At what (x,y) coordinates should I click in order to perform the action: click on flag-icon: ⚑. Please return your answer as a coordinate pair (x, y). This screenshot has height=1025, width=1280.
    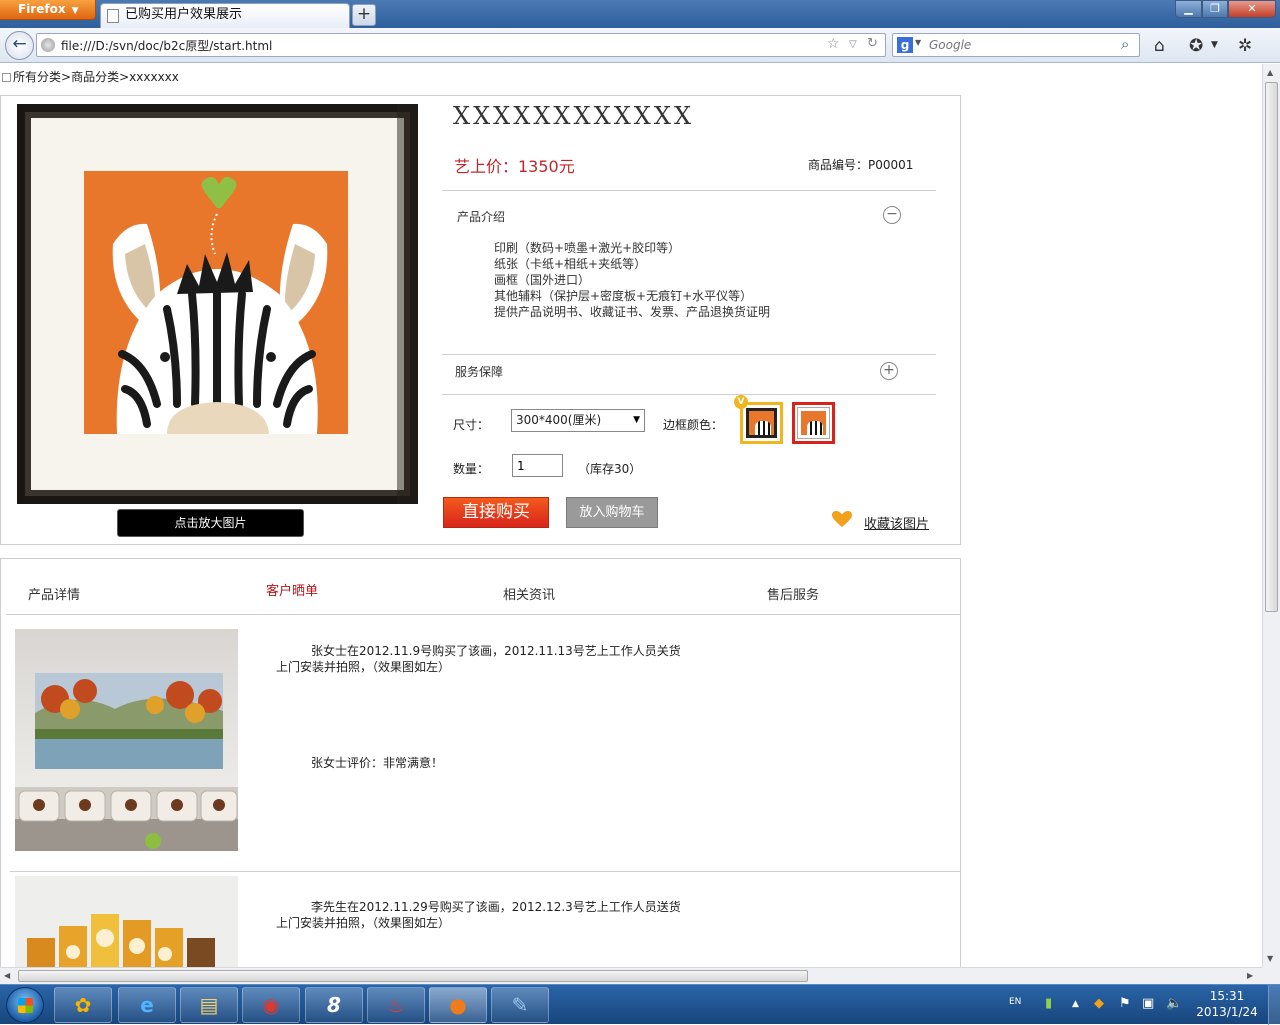
    Looking at the image, I should click on (1125, 1003).